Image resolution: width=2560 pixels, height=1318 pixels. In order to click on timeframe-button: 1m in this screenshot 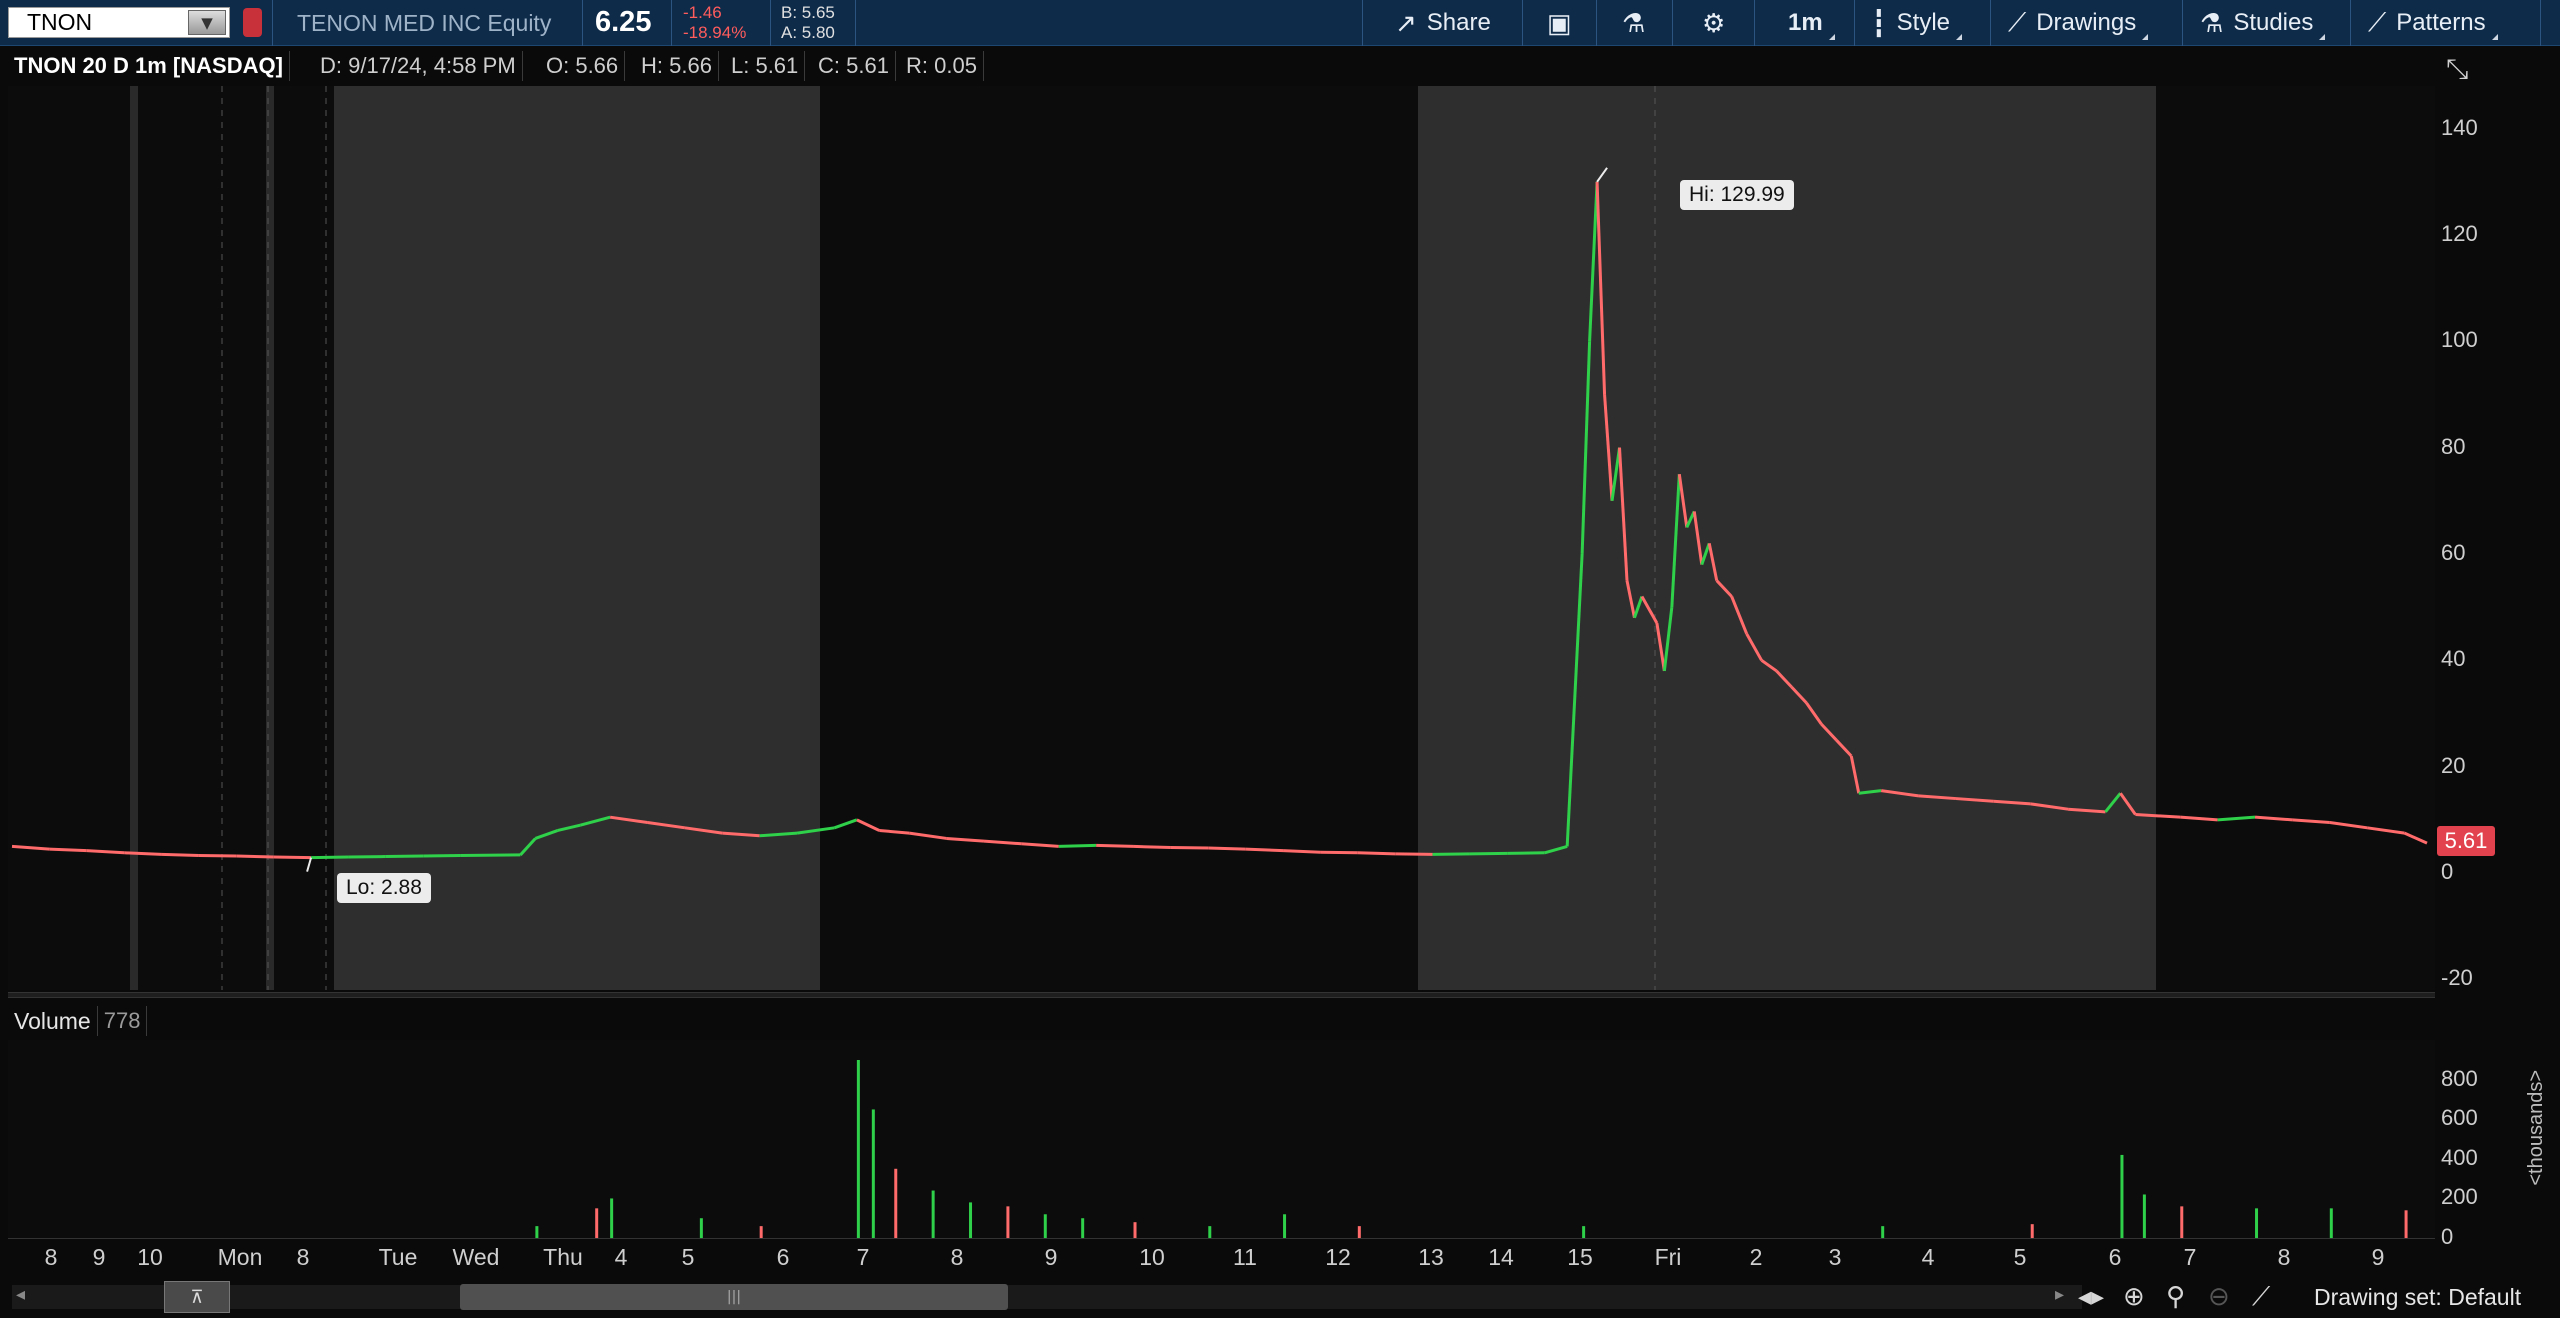, I will do `click(1811, 23)`.